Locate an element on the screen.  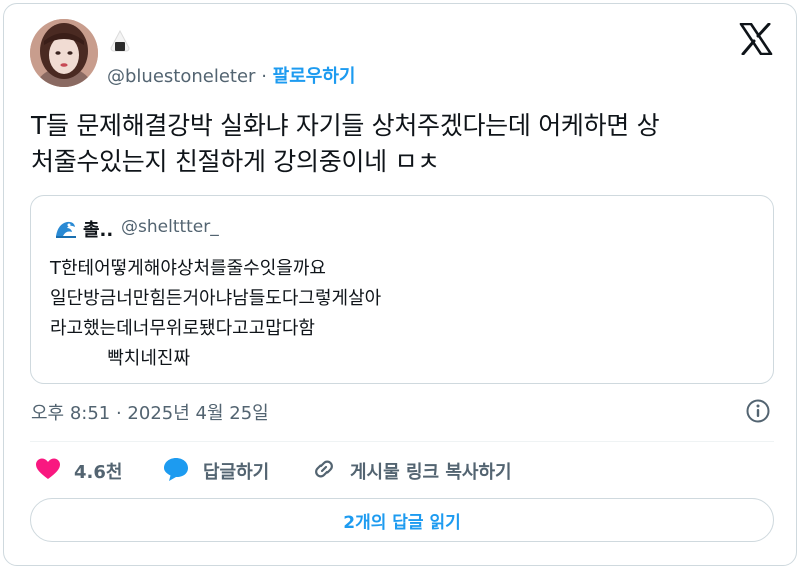
quote-line: 일단방금너만힘든거아냐남들도다그렇게살아 is located at coordinates (216, 298).